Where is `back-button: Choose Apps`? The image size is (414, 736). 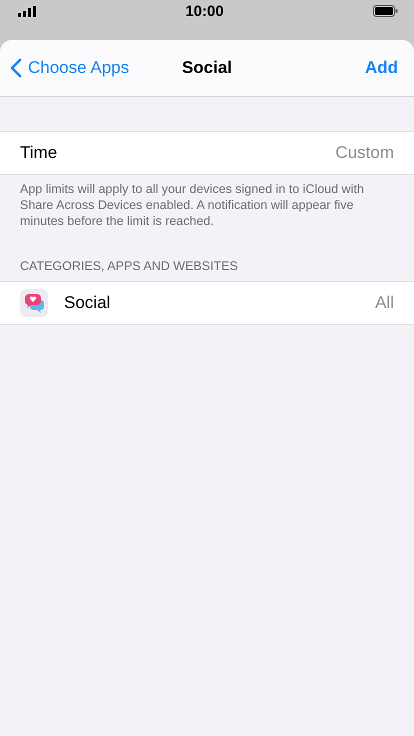
back-button: Choose Apps is located at coordinates (70, 68).